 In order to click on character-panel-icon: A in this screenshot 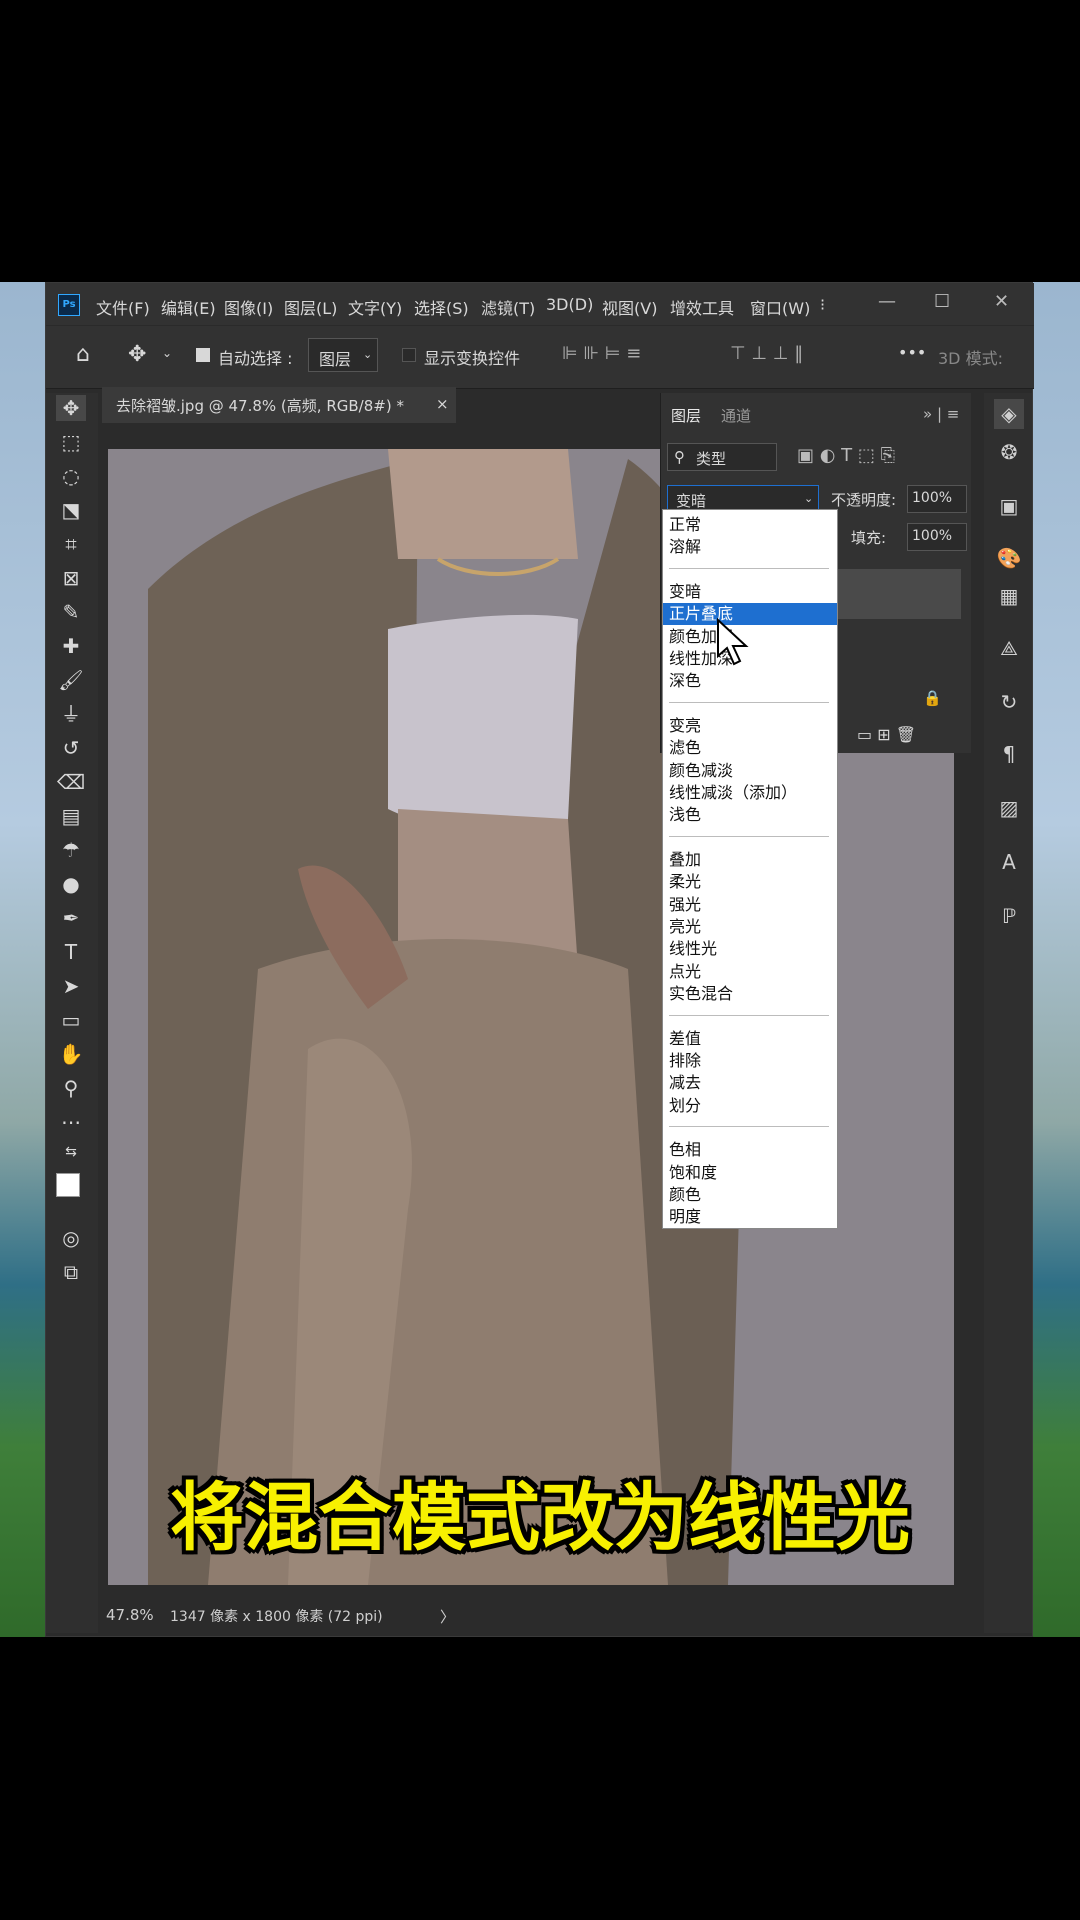, I will do `click(1009, 862)`.